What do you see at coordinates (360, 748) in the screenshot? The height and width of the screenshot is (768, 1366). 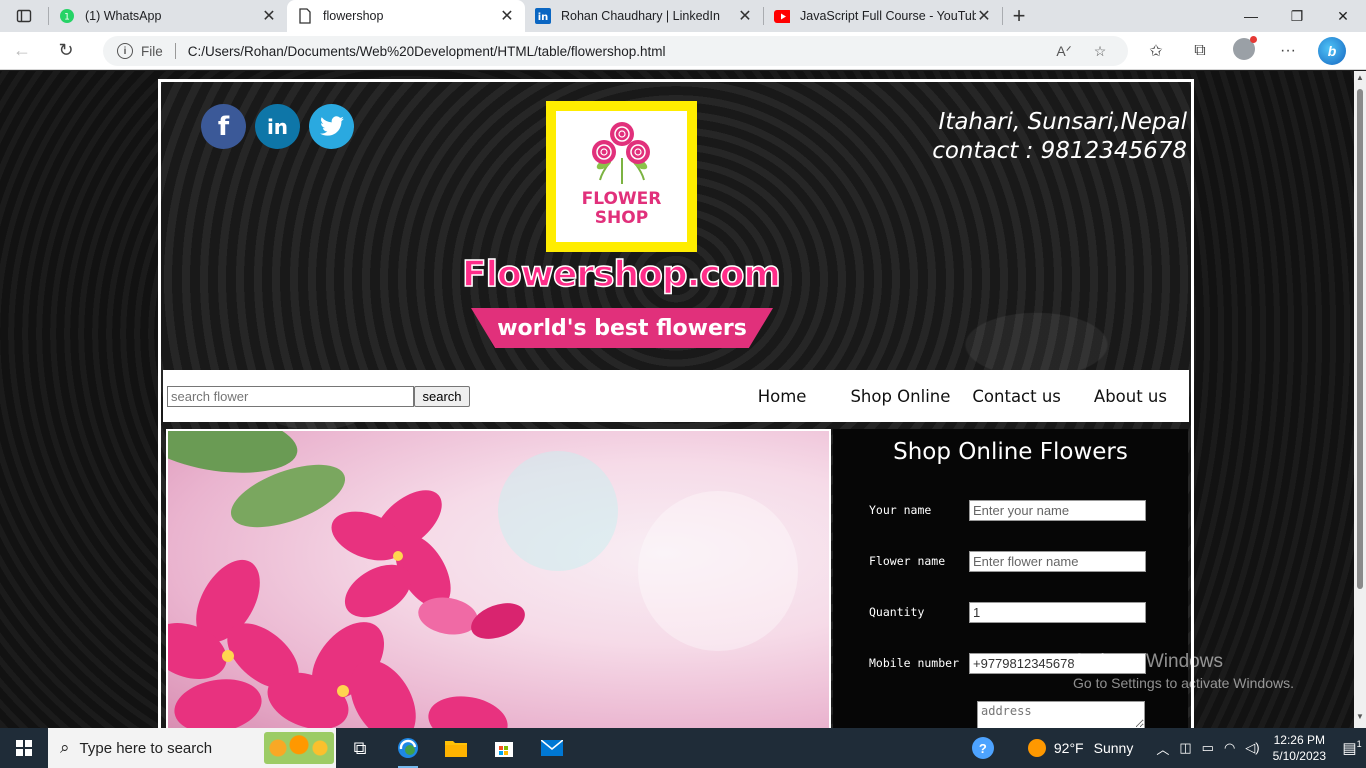 I see `task-view-icon: ⧉` at bounding box center [360, 748].